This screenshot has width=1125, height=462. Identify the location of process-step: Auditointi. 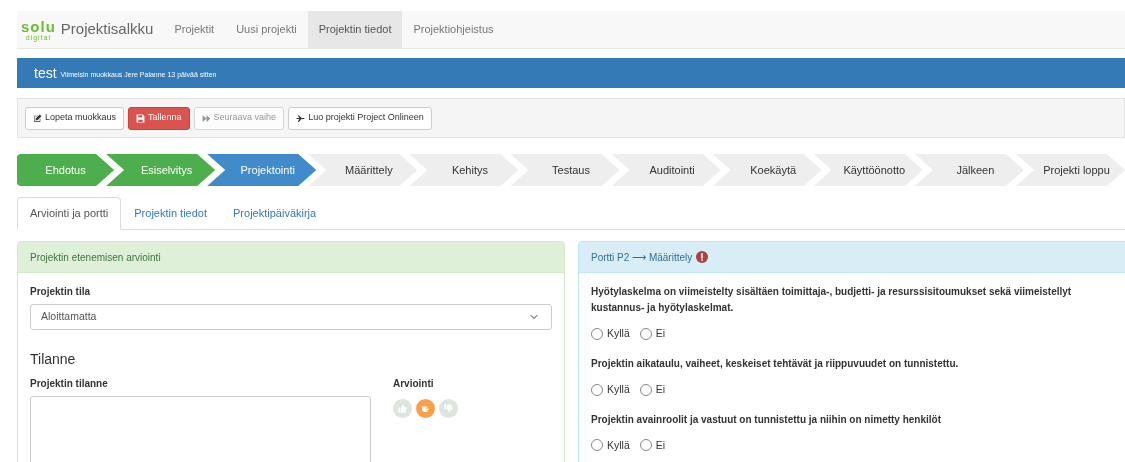
(666, 170).